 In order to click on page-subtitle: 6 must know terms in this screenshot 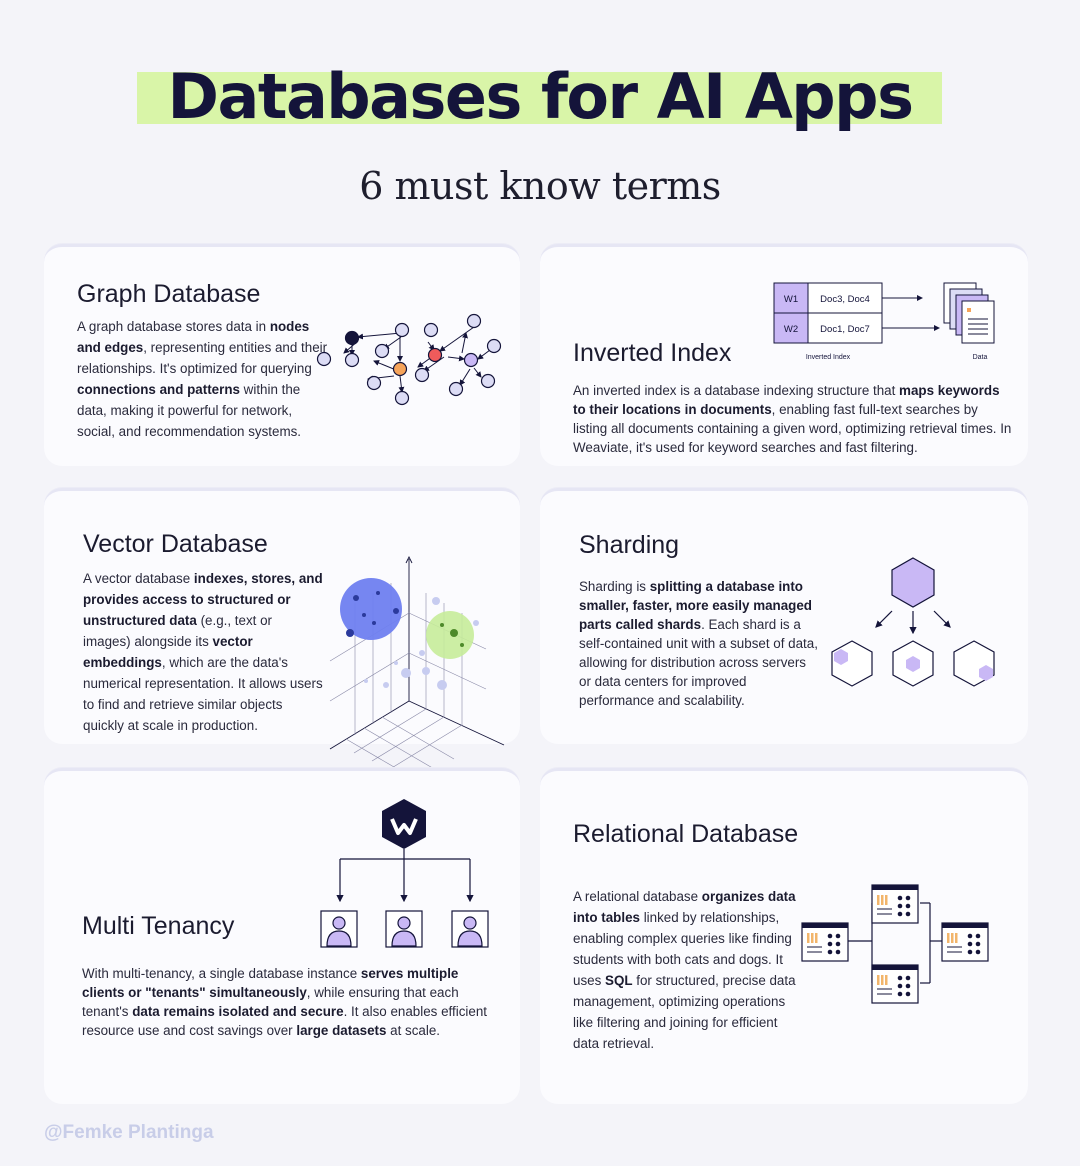, I will do `click(540, 186)`.